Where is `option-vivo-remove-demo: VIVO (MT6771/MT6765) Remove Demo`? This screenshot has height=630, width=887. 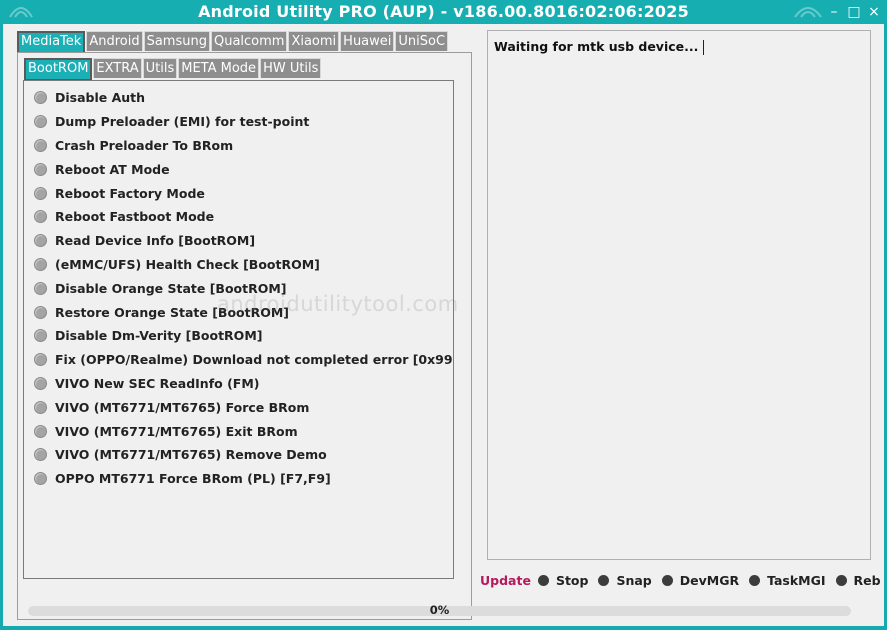 option-vivo-remove-demo: VIVO (MT6771/MT6765) Remove Demo is located at coordinates (238, 455).